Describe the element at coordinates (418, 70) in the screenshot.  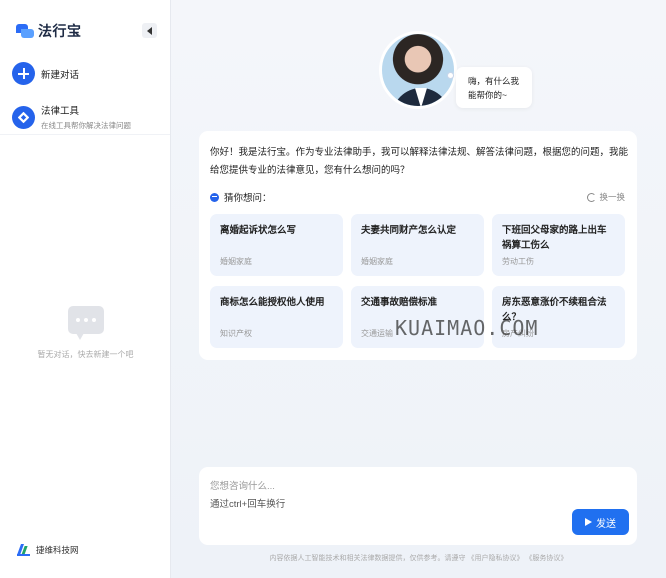
I see `assistant-avatar` at that location.